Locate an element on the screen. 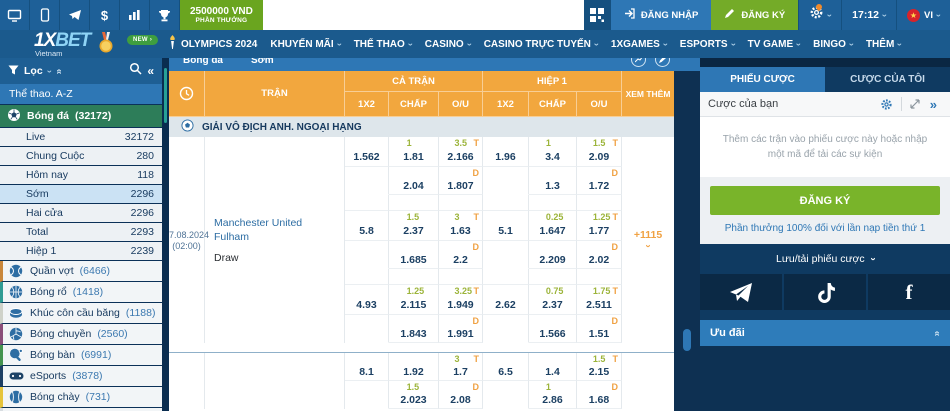 The height and width of the screenshot is (411, 950). collapse-sidebar-icon: « is located at coordinates (150, 71).